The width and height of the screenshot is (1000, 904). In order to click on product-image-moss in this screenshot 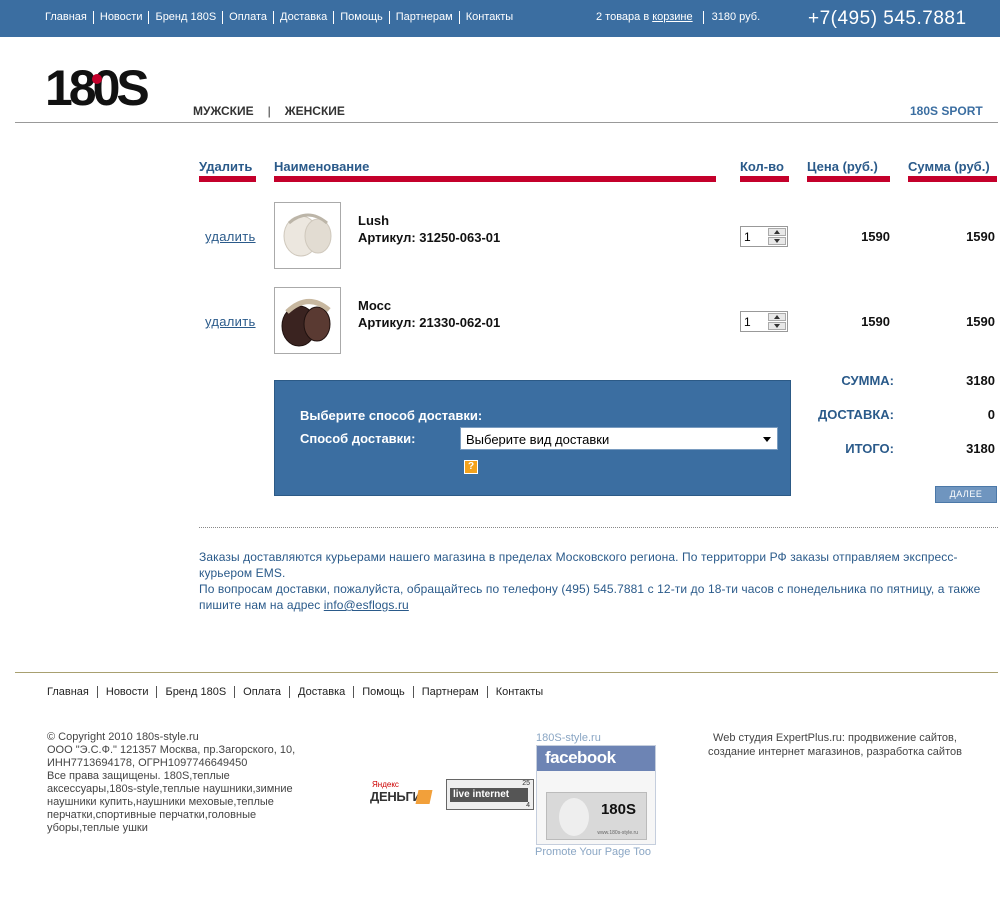, I will do `click(307, 320)`.